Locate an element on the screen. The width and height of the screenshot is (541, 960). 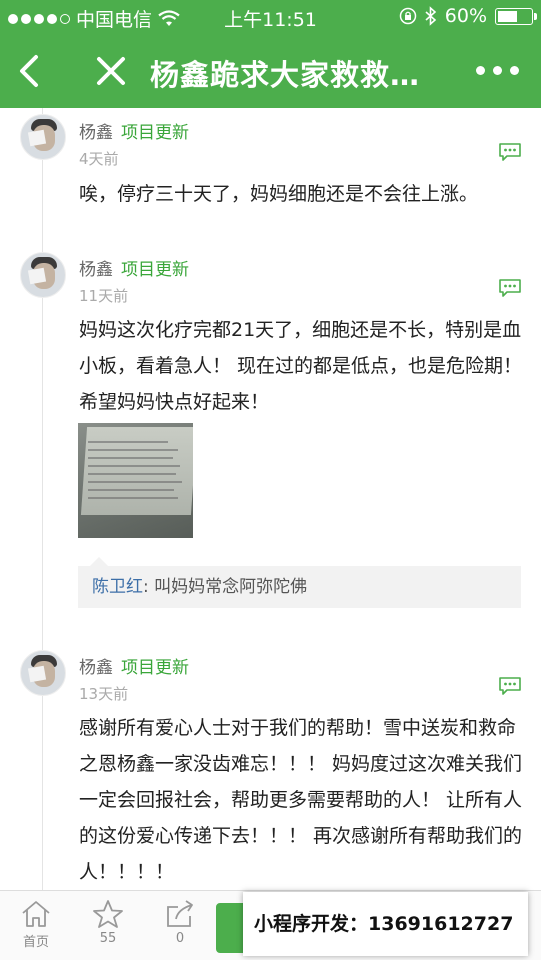
share-icon is located at coordinates (180, 913).